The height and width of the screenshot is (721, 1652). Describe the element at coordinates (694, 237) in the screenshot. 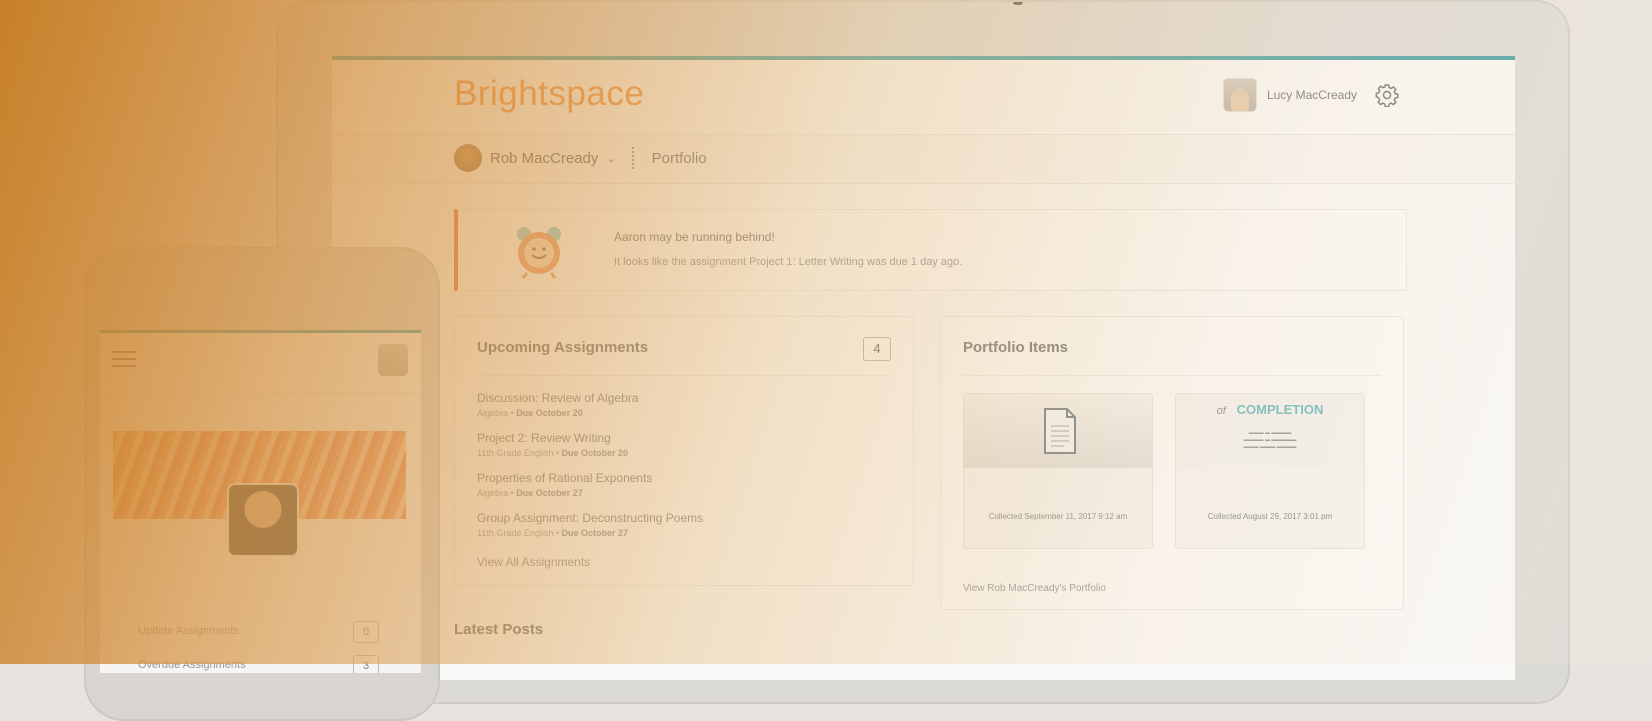

I see `alert-title: Aaron may be running behind!` at that location.